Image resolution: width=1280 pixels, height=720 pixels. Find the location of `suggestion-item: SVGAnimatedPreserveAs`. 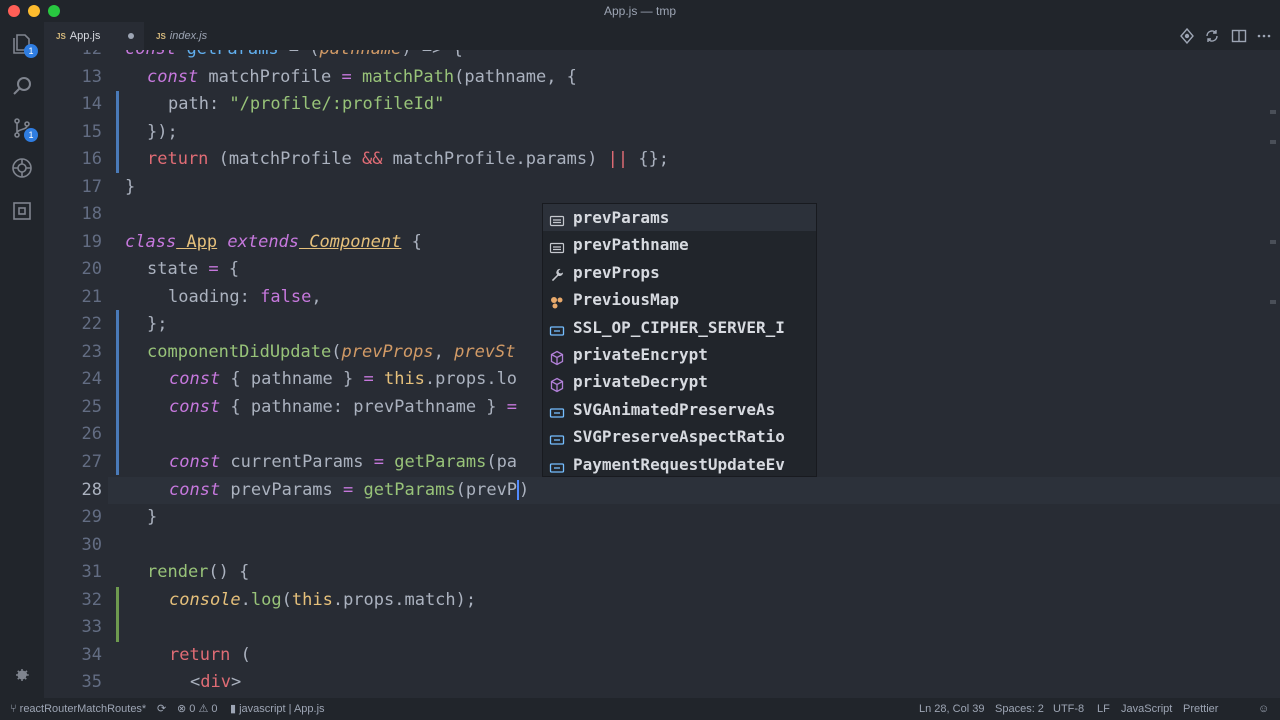

suggestion-item: SVGAnimatedPreserveAs is located at coordinates (679, 409).